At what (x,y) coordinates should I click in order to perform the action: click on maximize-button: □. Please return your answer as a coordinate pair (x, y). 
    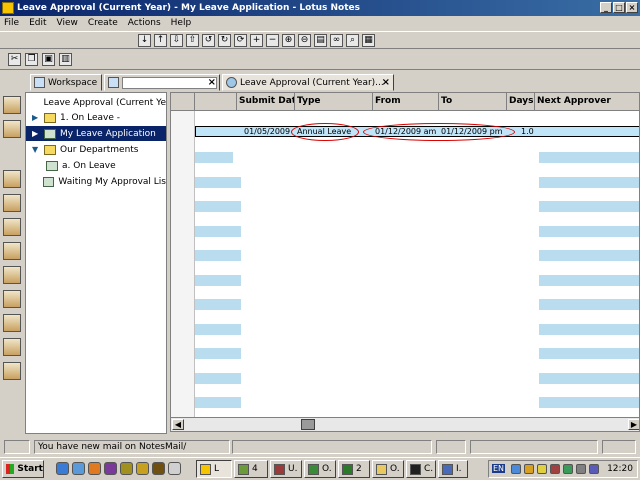
    Looking at the image, I should click on (619, 7).